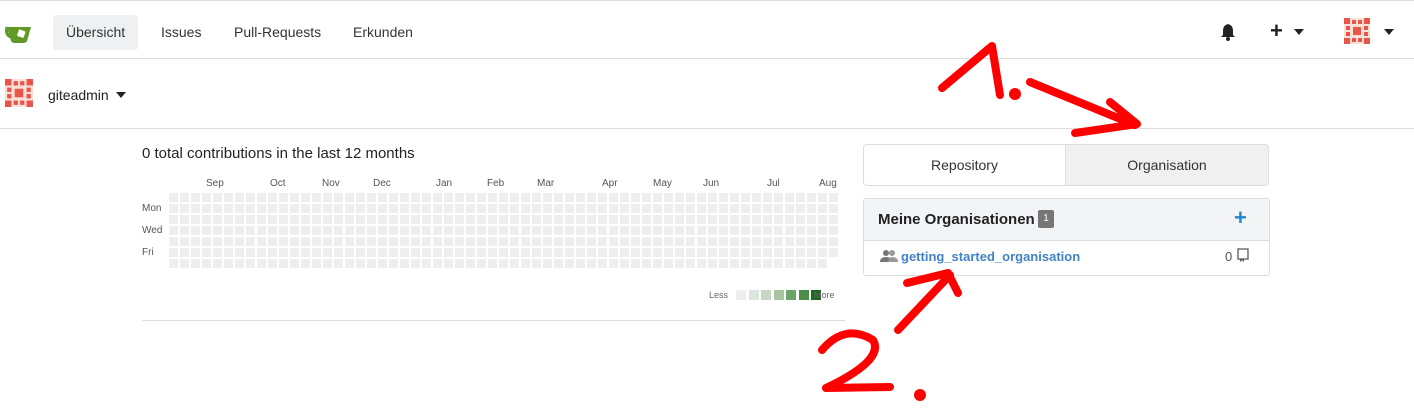 This screenshot has height=419, width=1414. Describe the element at coordinates (277, 32) in the screenshot. I see `nav-pull-requests: Pull-Requests` at that location.